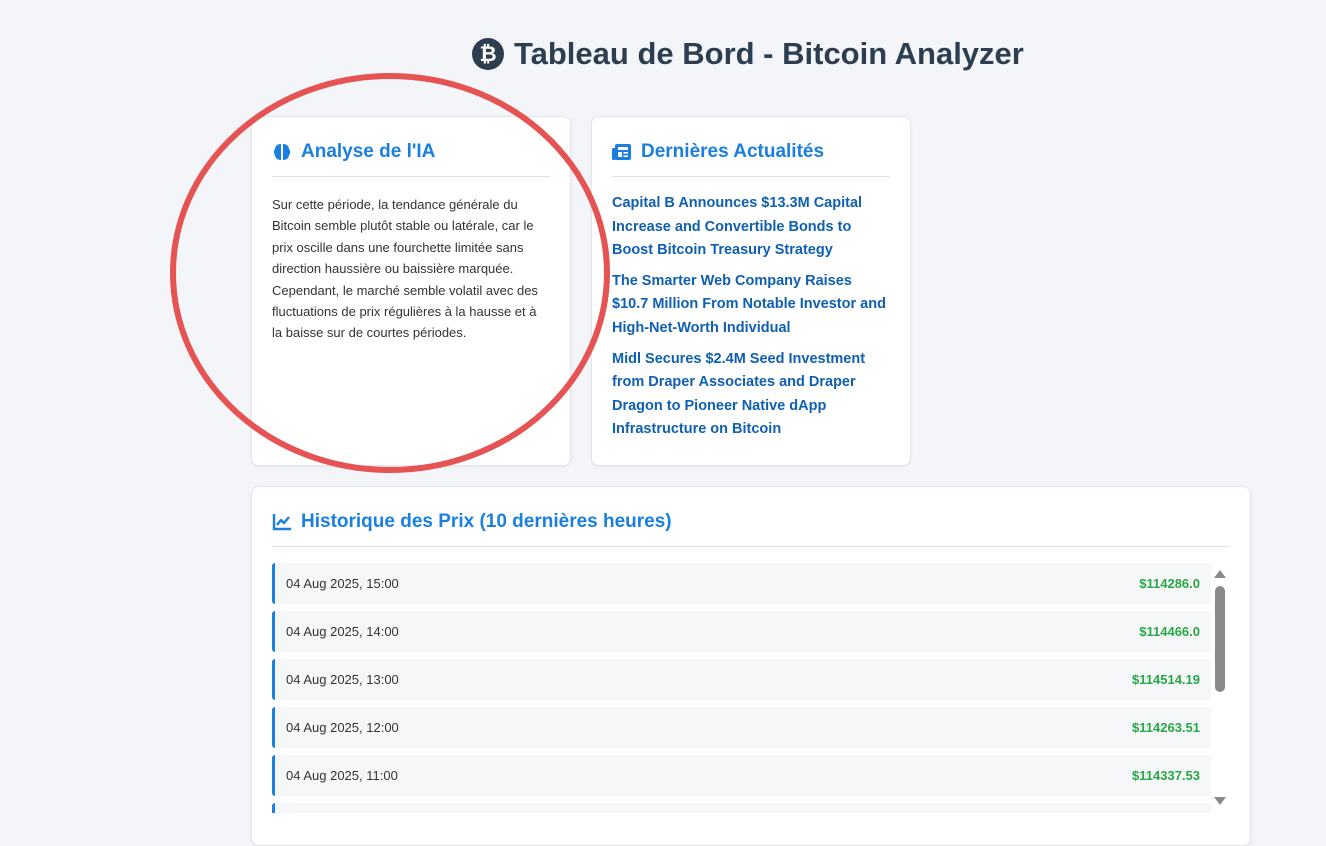  I want to click on price-time: 04 Aug 2025, 12:00, so click(342, 727).